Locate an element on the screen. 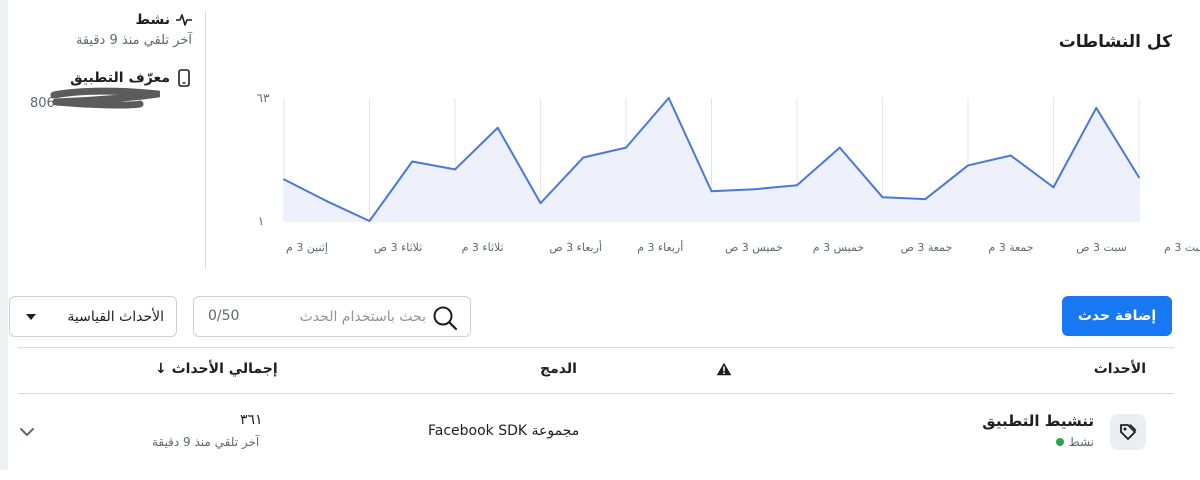 This screenshot has height=480, width=1200. chart-x-tick-label: ثلاثاء 3 م is located at coordinates (483, 247).